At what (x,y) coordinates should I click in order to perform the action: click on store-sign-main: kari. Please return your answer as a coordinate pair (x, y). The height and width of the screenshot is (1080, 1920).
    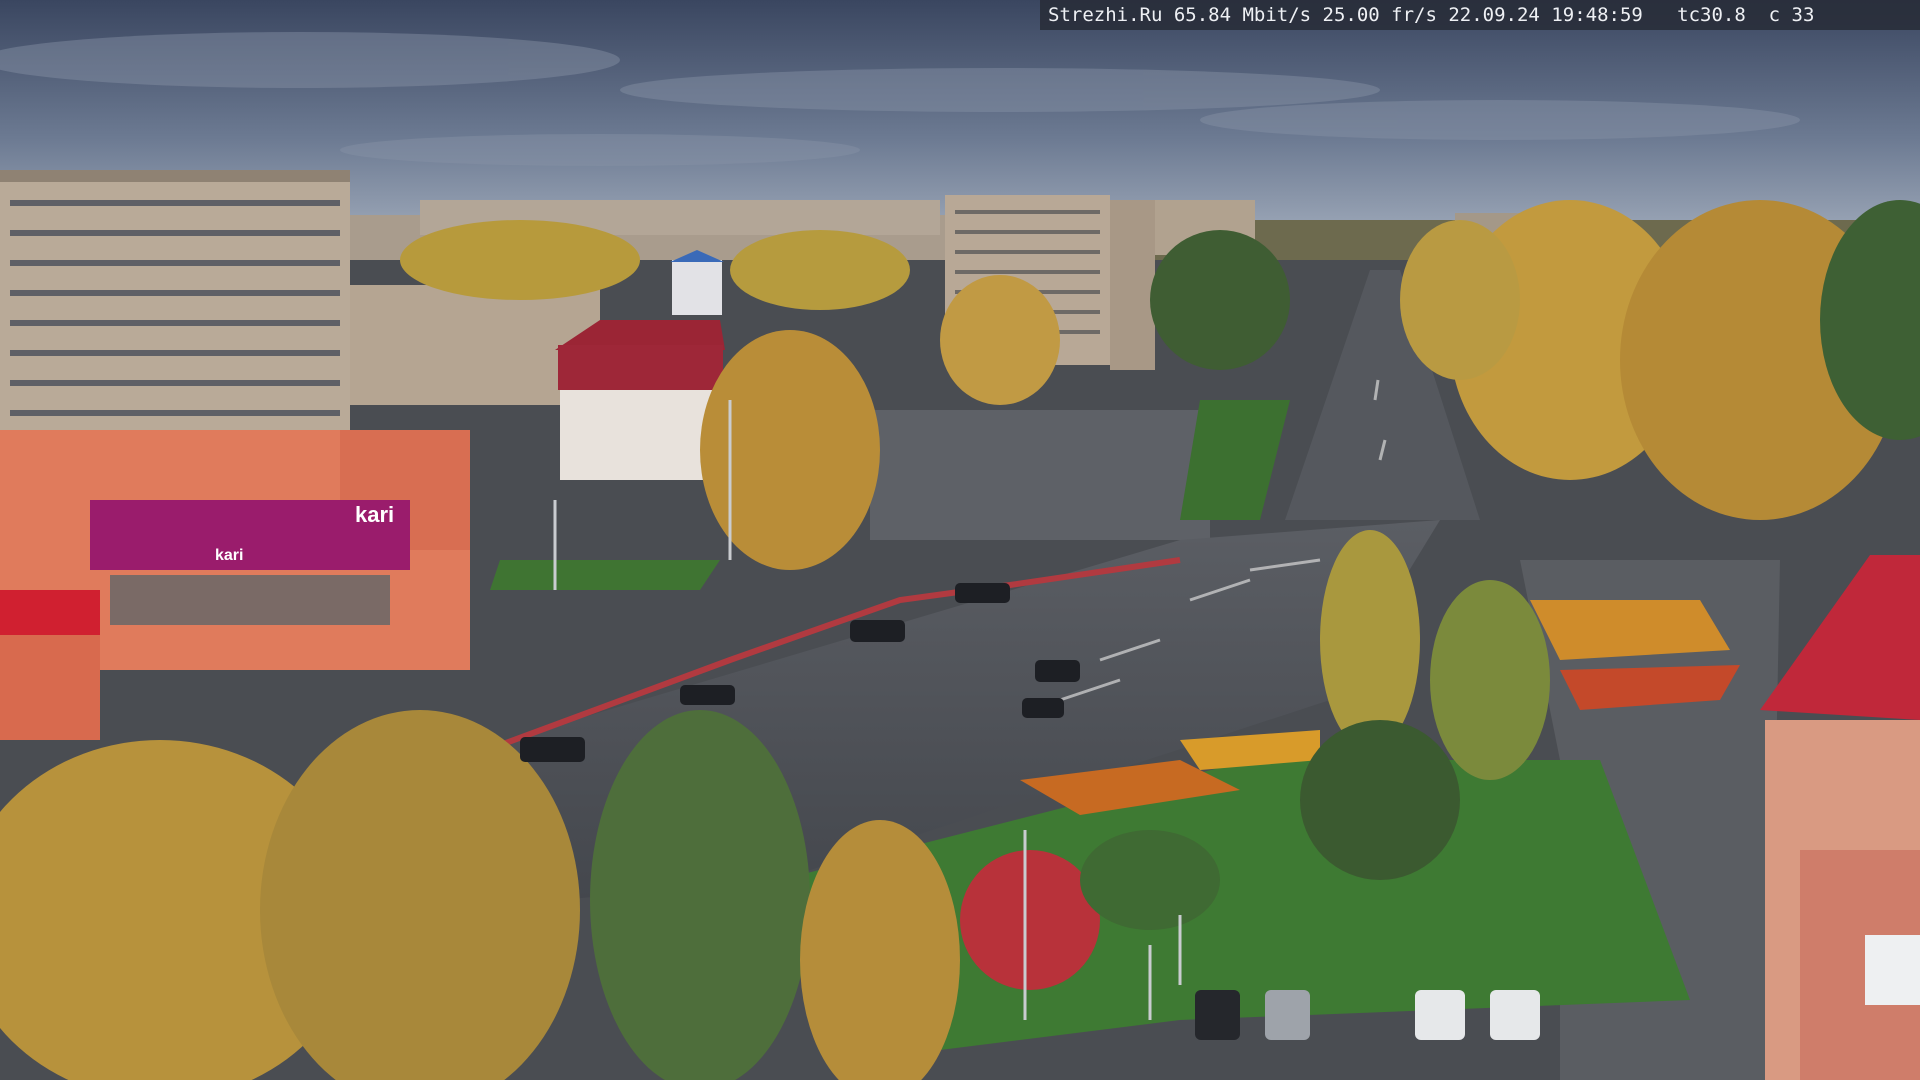
    Looking at the image, I should click on (374, 514).